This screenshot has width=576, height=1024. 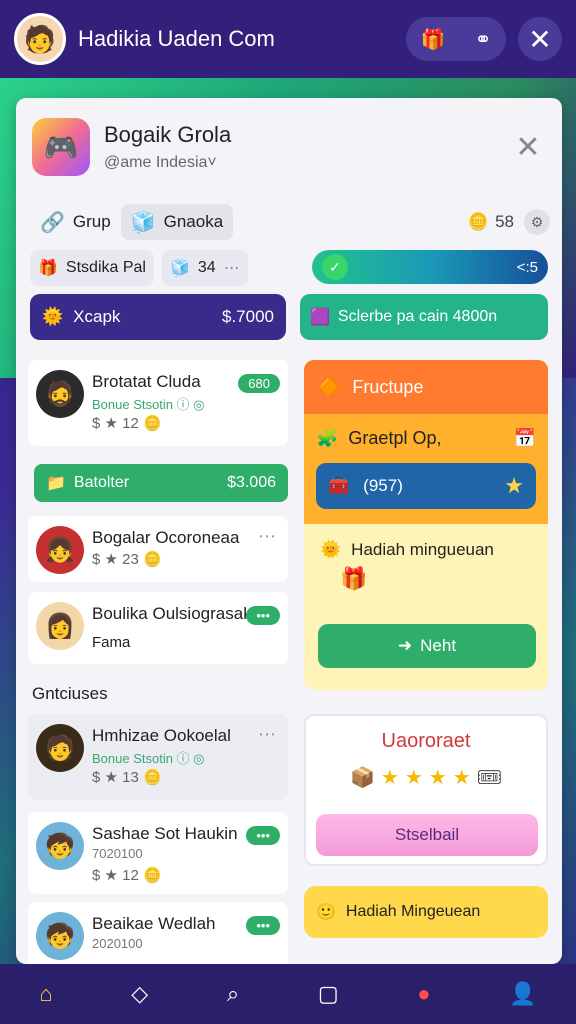 I want to click on weekly-reward-banner: 🙂 Hadiah Mingeuean, so click(x=426, y=912).